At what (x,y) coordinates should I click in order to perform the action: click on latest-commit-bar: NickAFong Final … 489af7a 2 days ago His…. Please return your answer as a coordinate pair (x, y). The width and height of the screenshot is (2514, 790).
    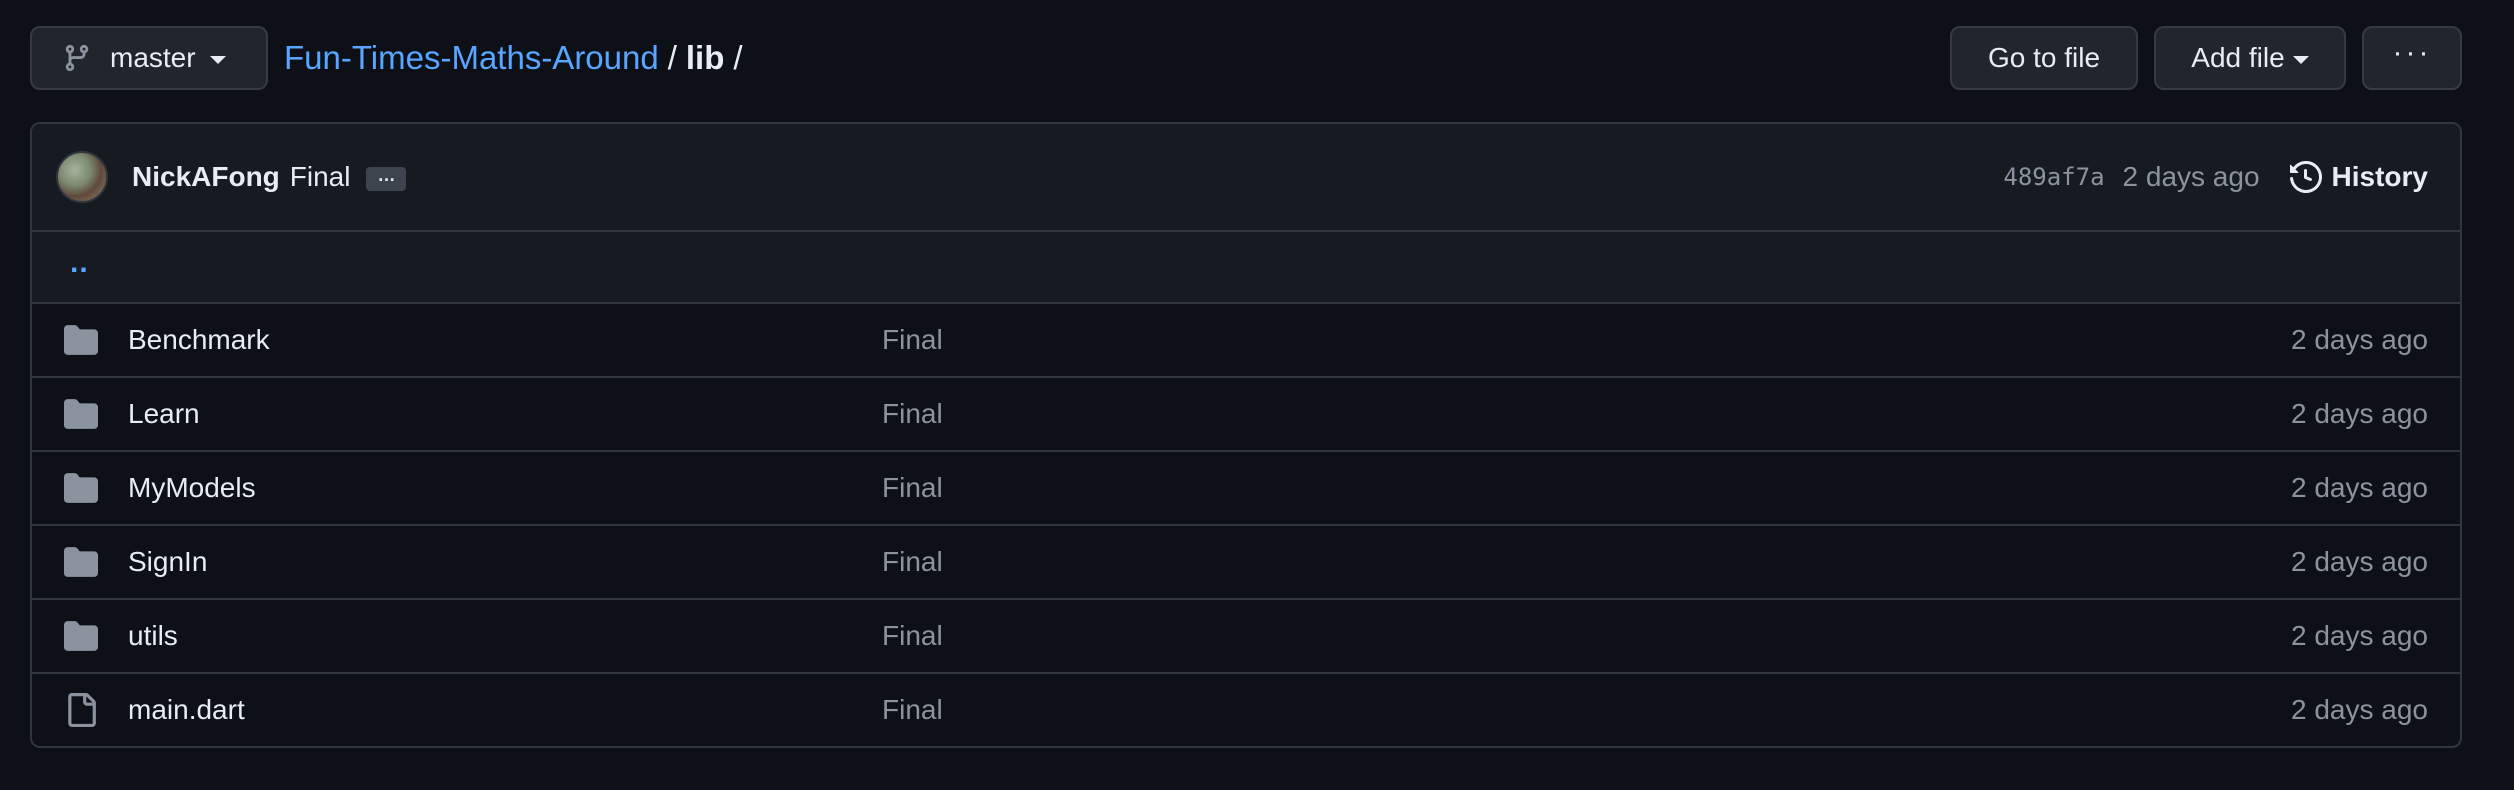
    Looking at the image, I should click on (1246, 178).